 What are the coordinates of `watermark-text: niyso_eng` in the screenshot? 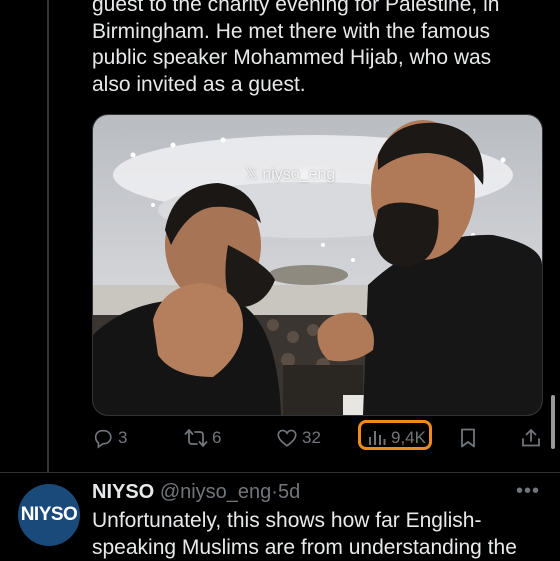 It's located at (298, 174).